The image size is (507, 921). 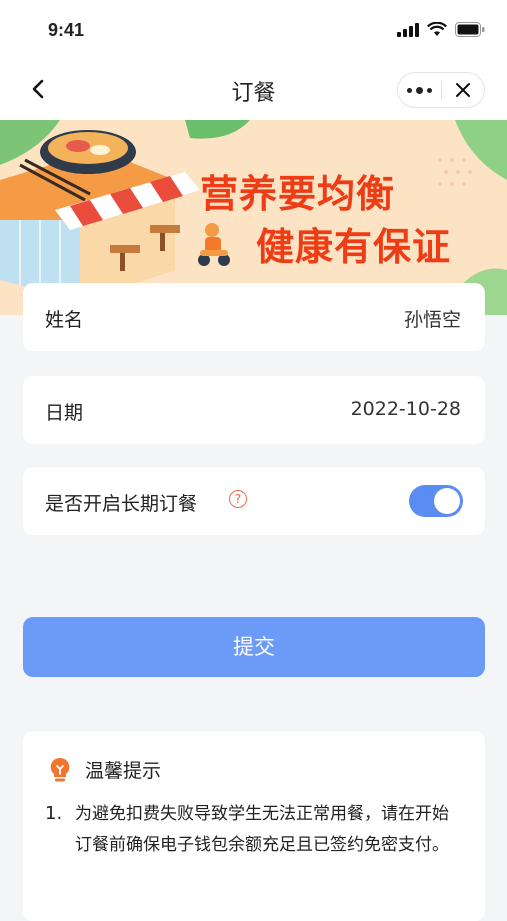 I want to click on system-icons, so click(x=441, y=29).